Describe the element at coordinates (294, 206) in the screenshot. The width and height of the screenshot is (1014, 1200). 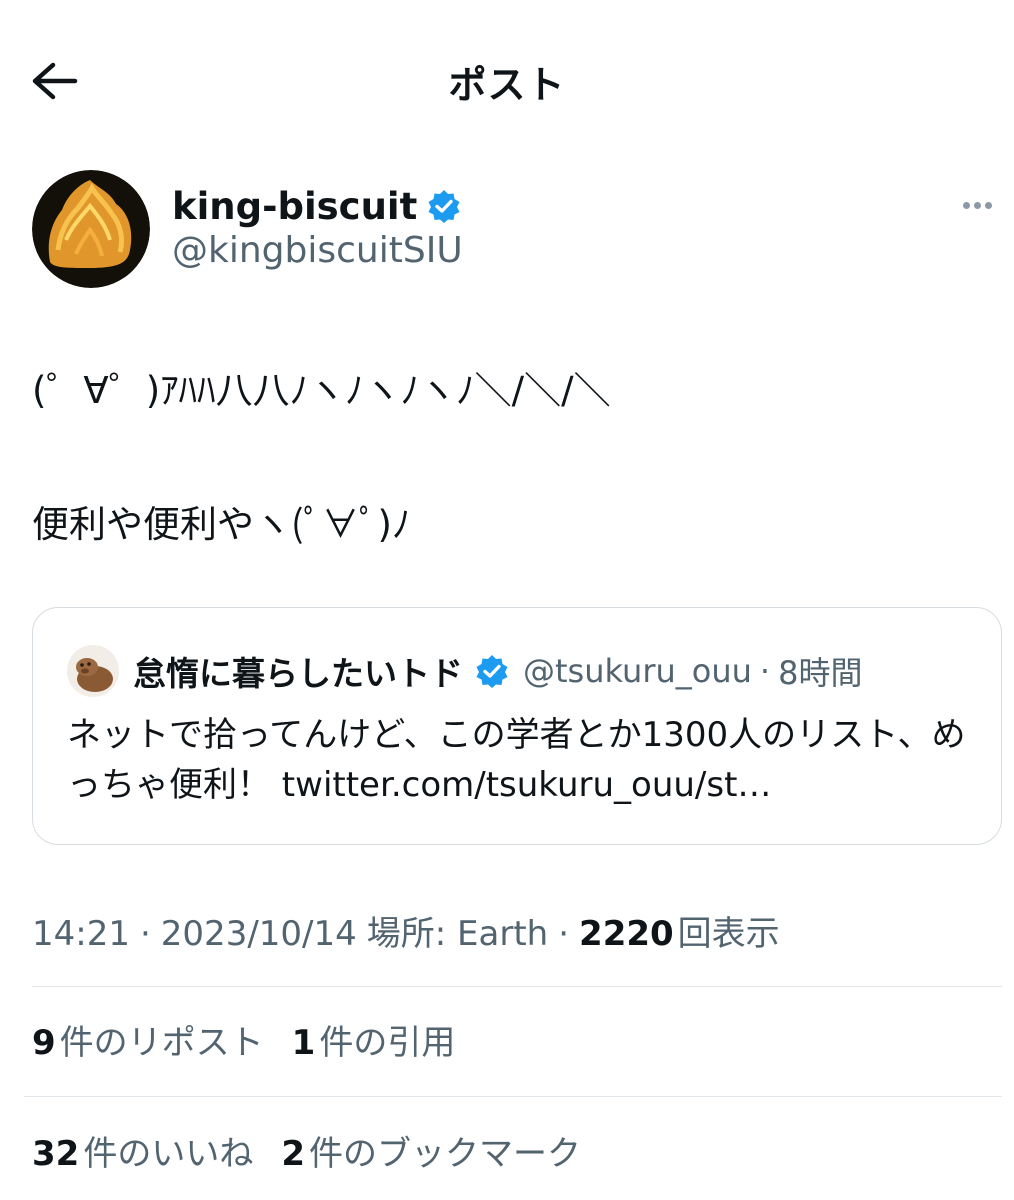
I see `author-name: king-biscuit` at that location.